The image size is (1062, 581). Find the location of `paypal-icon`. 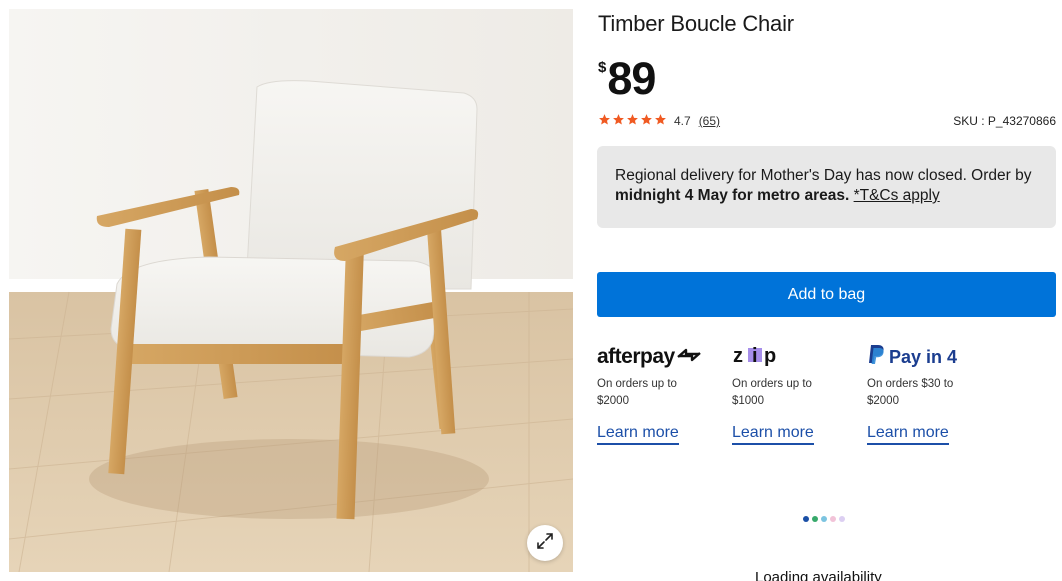

paypal-icon is located at coordinates (876, 357).